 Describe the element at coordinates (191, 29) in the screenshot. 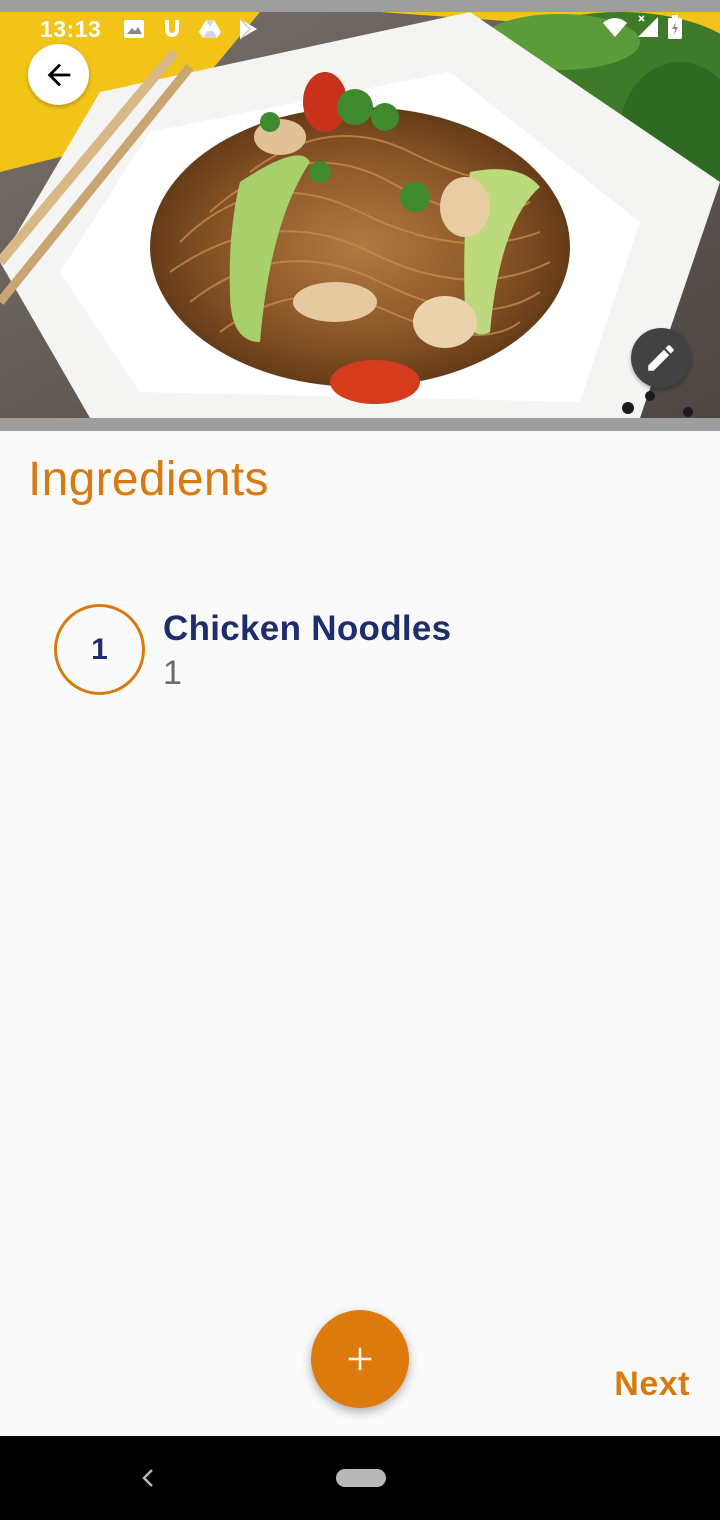

I see `status-icons-left` at that location.